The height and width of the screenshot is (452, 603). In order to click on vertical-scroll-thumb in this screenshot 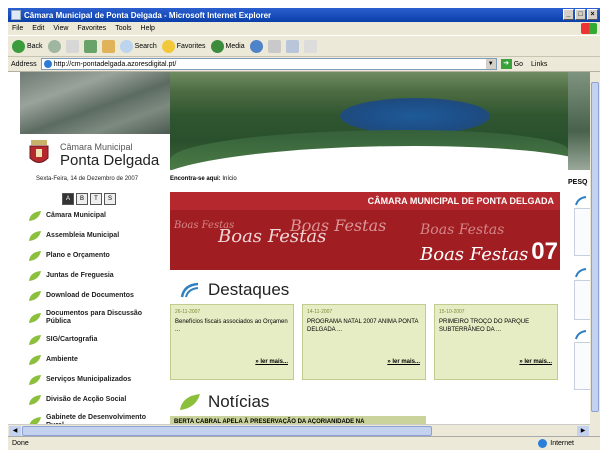, I will do `click(595, 247)`.